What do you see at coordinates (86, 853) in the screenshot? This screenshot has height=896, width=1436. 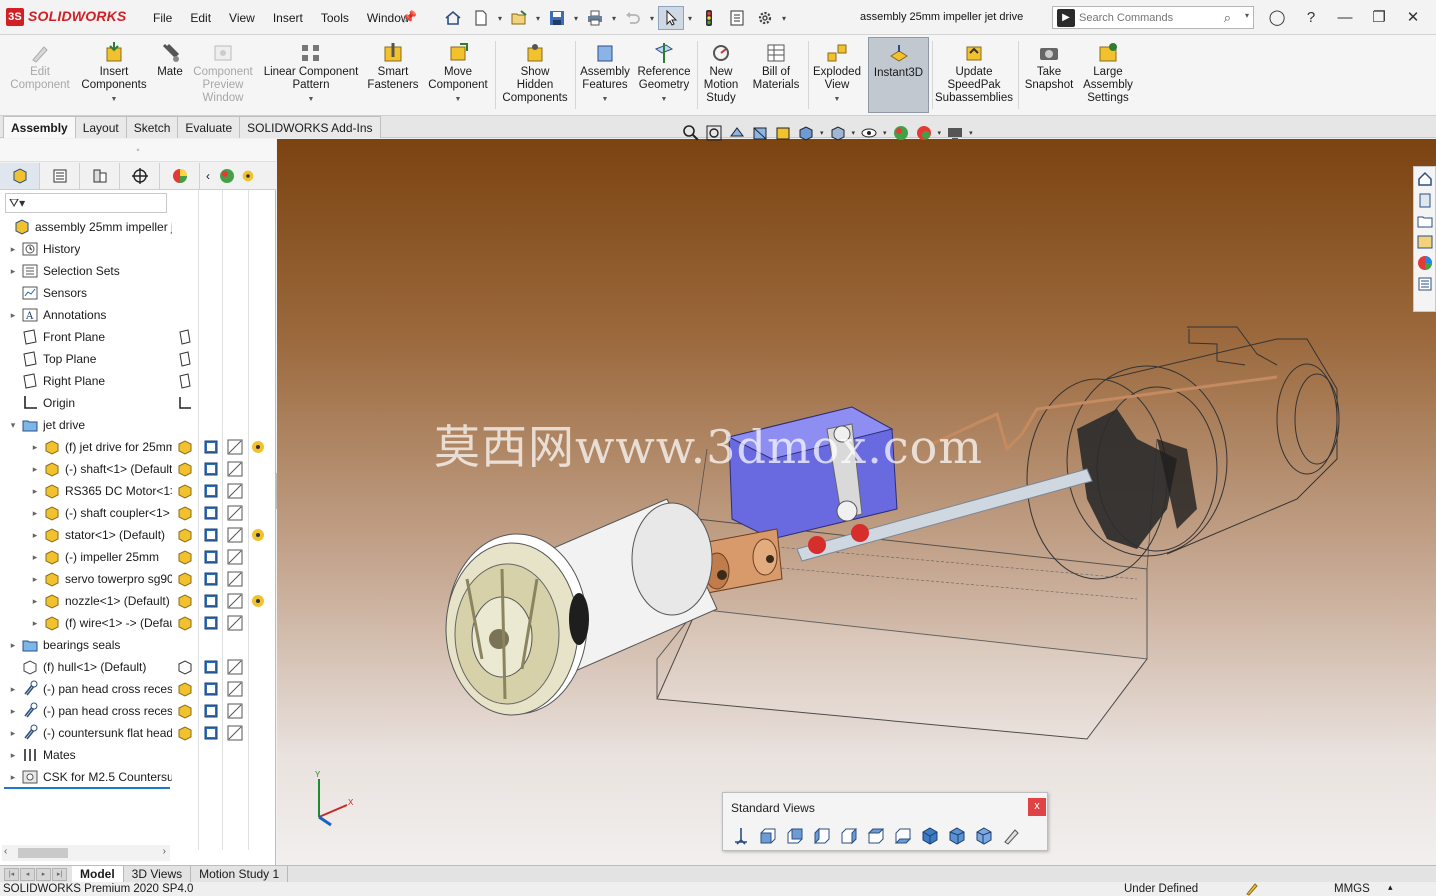 I see `tree-horizontal-scrollbar: ‹ ›` at bounding box center [86, 853].